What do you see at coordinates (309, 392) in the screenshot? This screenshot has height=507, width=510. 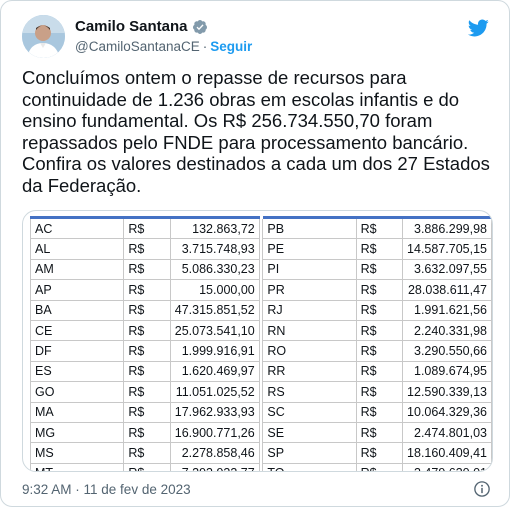 I see `state-code-cell: RS` at bounding box center [309, 392].